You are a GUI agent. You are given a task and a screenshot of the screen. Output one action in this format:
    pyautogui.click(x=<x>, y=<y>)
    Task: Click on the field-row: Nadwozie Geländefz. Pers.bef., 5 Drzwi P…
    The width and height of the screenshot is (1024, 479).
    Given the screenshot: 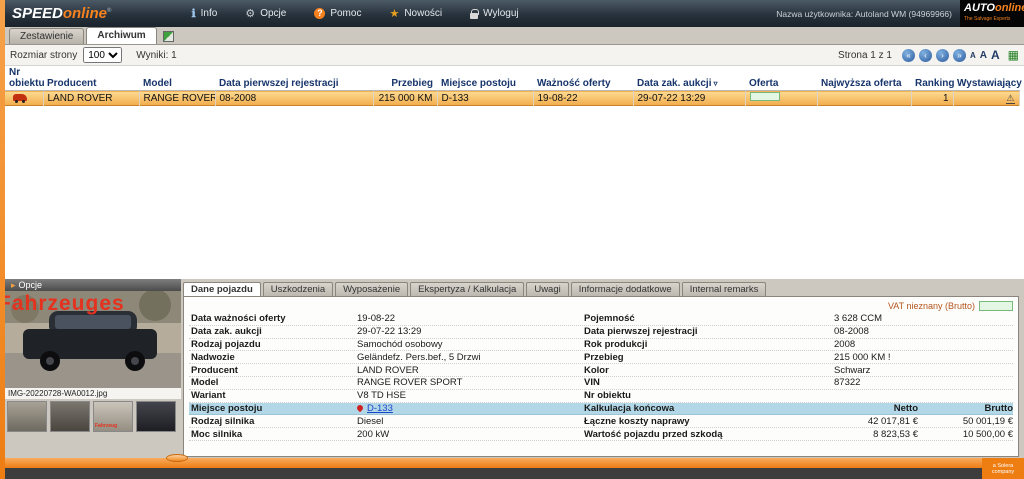 What is the action you would take?
    pyautogui.click(x=601, y=358)
    